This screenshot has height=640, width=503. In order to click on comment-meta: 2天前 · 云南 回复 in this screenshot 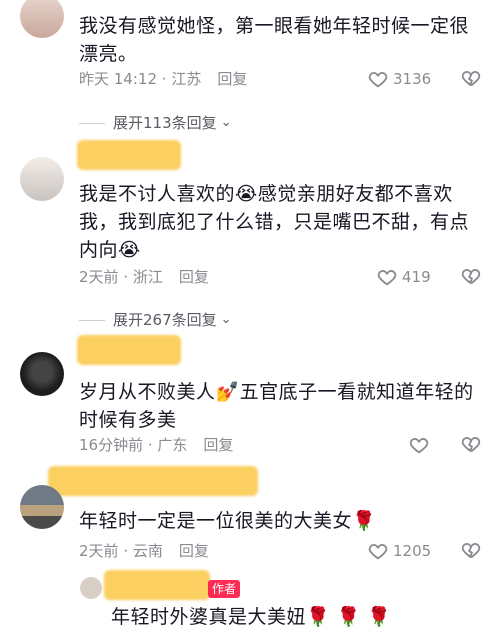, I will do `click(144, 551)`.